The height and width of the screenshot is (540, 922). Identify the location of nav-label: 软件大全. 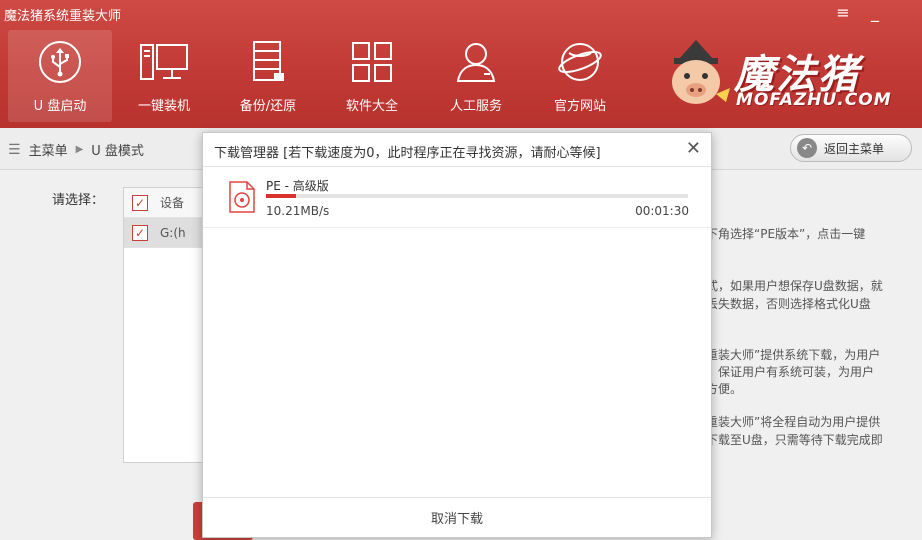
(371, 106).